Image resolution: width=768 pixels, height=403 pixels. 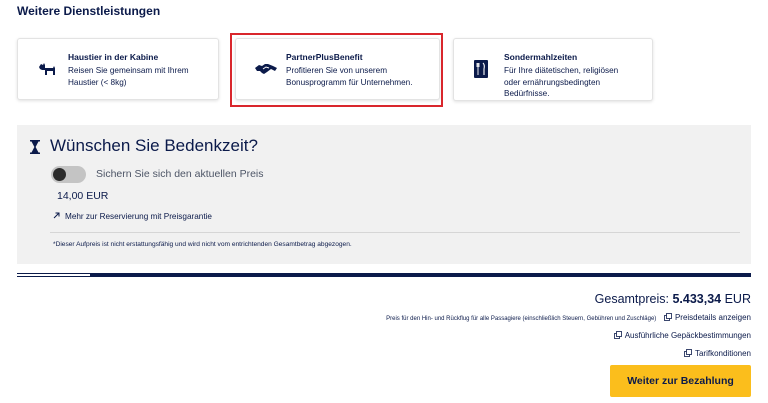 What do you see at coordinates (35, 147) in the screenshot?
I see `hourglass-icon` at bounding box center [35, 147].